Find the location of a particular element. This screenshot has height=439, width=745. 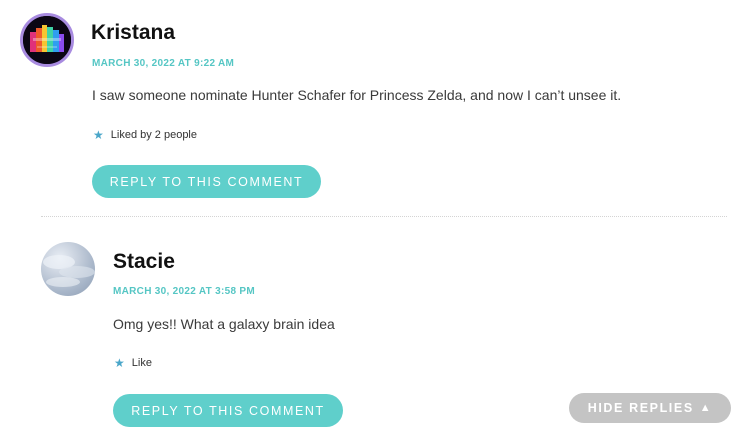

hide-replies-button: HIDE REPLIES ▲ is located at coordinates (650, 408).